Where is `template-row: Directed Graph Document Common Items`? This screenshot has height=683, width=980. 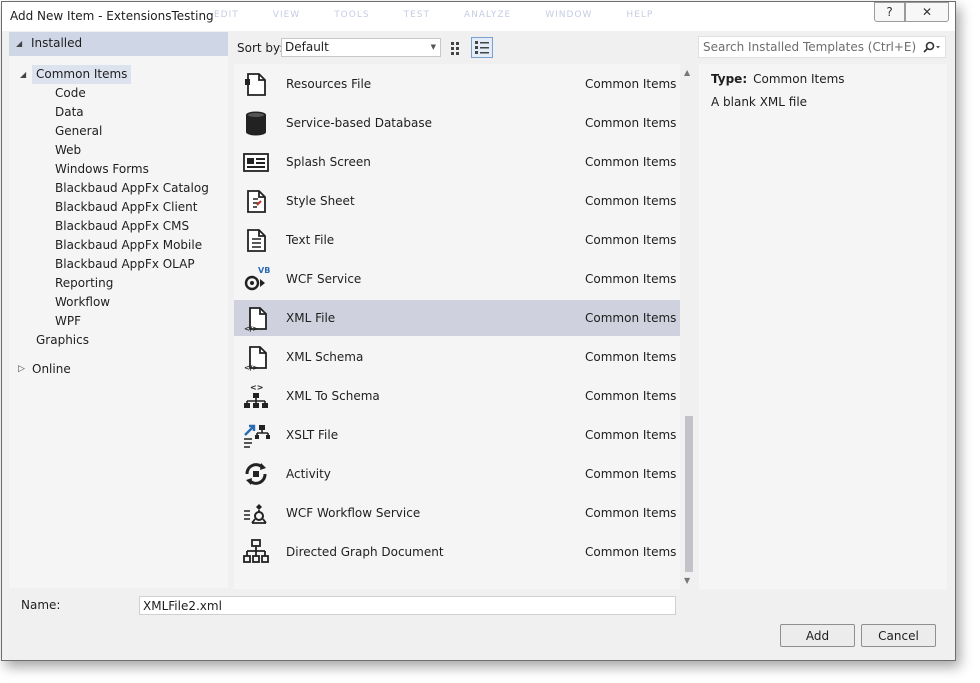 template-row: Directed Graph Document Common Items is located at coordinates (457, 552).